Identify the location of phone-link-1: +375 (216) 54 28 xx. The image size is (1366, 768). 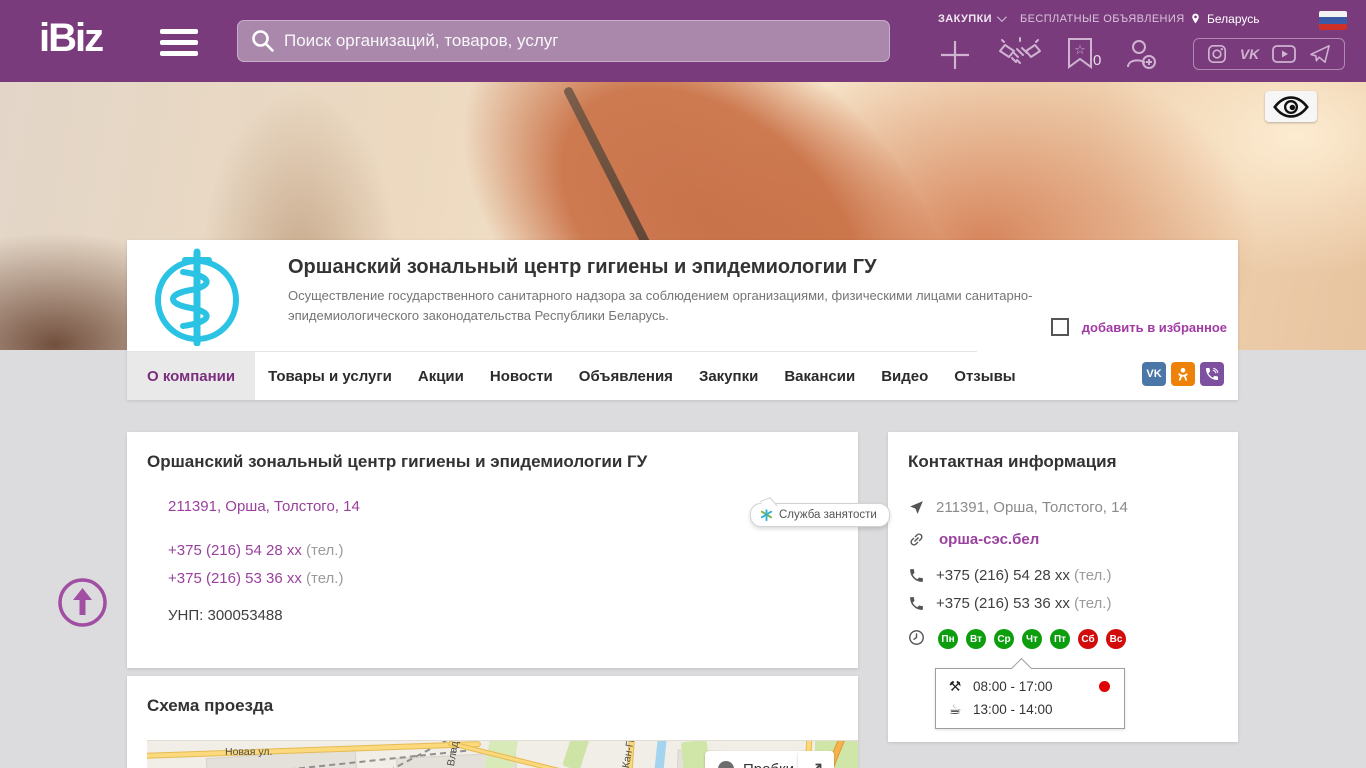
(235, 550).